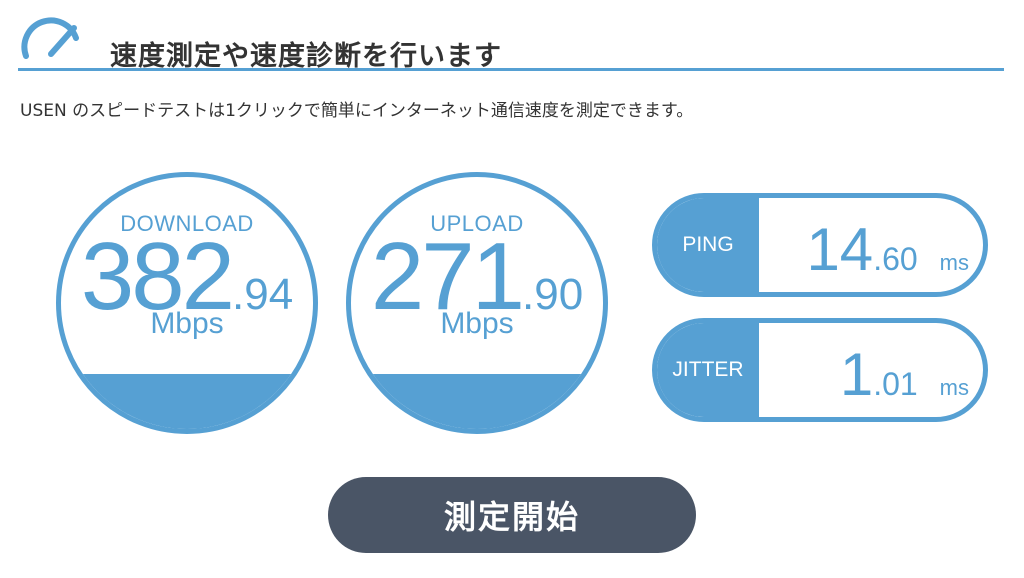 This screenshot has width=1024, height=578. I want to click on ping-label: PING, so click(708, 245).